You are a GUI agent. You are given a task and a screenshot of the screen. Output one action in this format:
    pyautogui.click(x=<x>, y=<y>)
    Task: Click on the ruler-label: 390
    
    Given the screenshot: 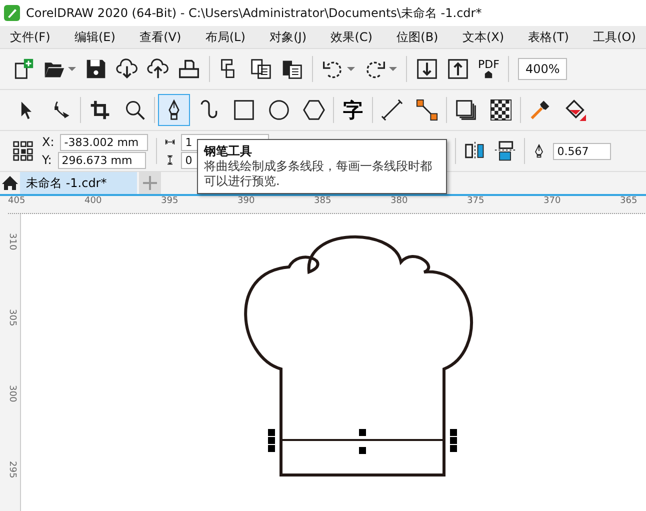 What is the action you would take?
    pyautogui.click(x=247, y=202)
    